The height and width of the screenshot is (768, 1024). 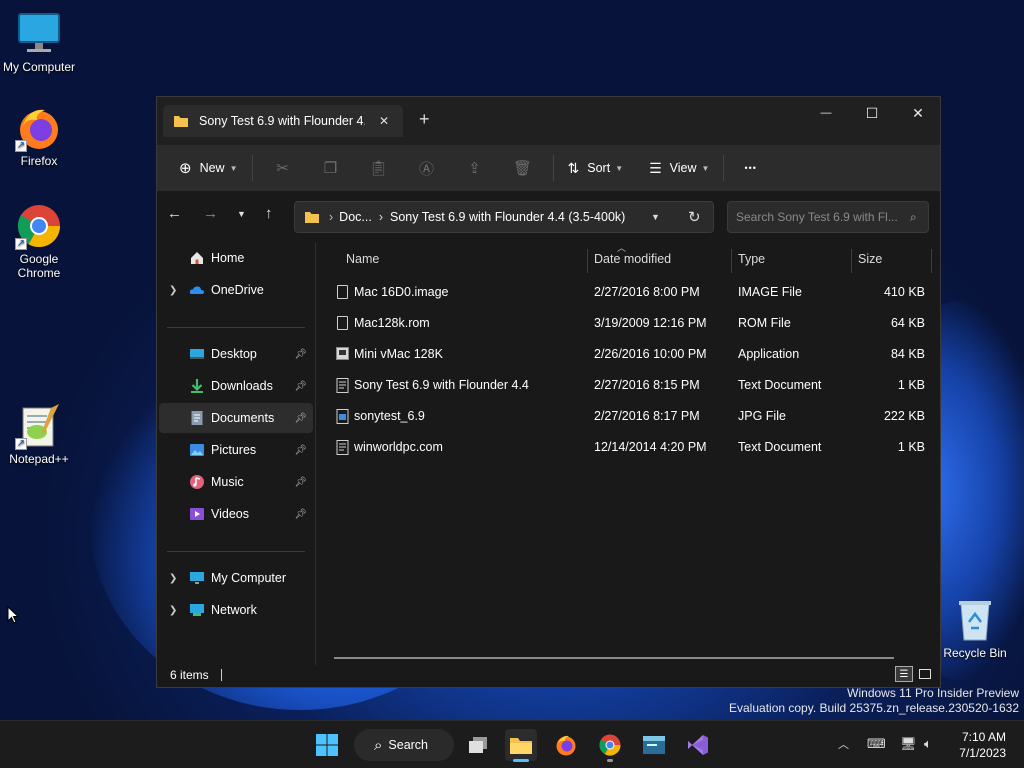 What do you see at coordinates (566, 745) in the screenshot?
I see `taskbar-firefox` at bounding box center [566, 745].